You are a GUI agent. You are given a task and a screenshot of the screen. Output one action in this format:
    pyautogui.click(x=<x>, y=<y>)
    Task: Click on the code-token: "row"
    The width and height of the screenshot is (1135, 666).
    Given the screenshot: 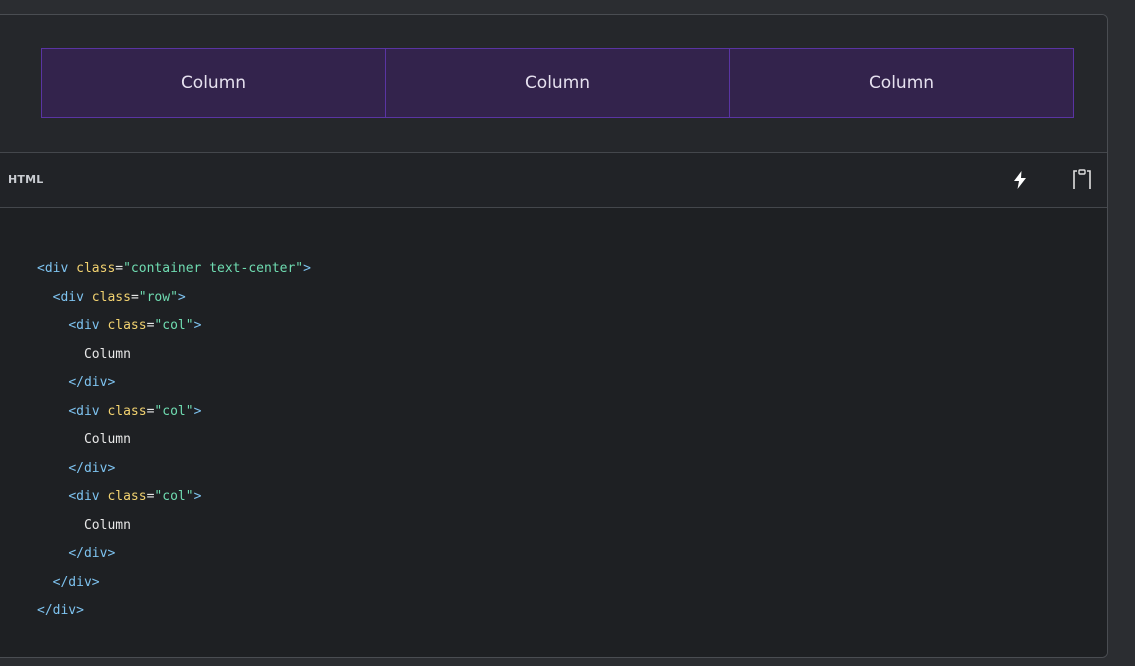 What is the action you would take?
    pyautogui.click(x=158, y=297)
    